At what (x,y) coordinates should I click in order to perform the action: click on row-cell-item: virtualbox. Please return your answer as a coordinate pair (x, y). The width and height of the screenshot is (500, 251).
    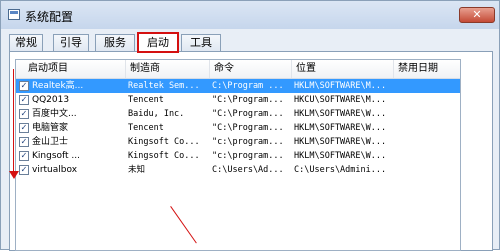
    Looking at the image, I should click on (55, 170).